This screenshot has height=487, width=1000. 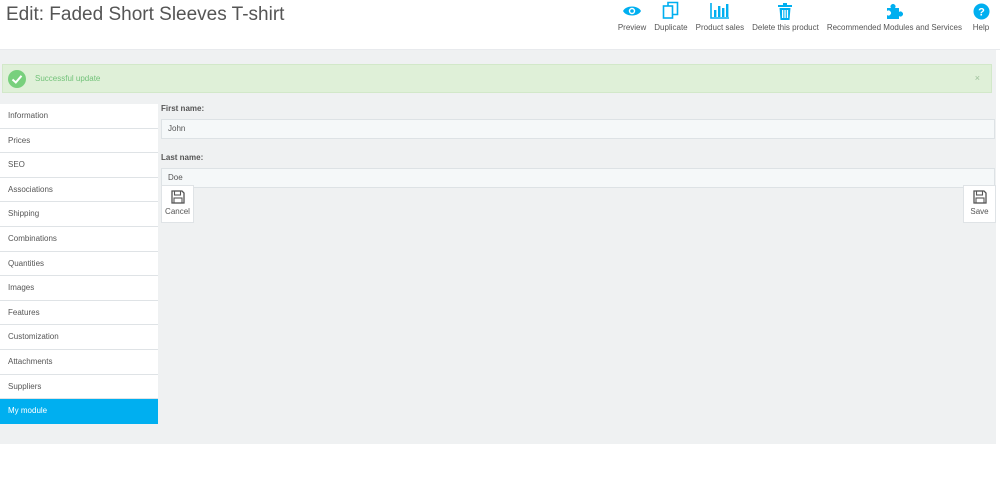 I want to click on save-button: Save, so click(x=979, y=204).